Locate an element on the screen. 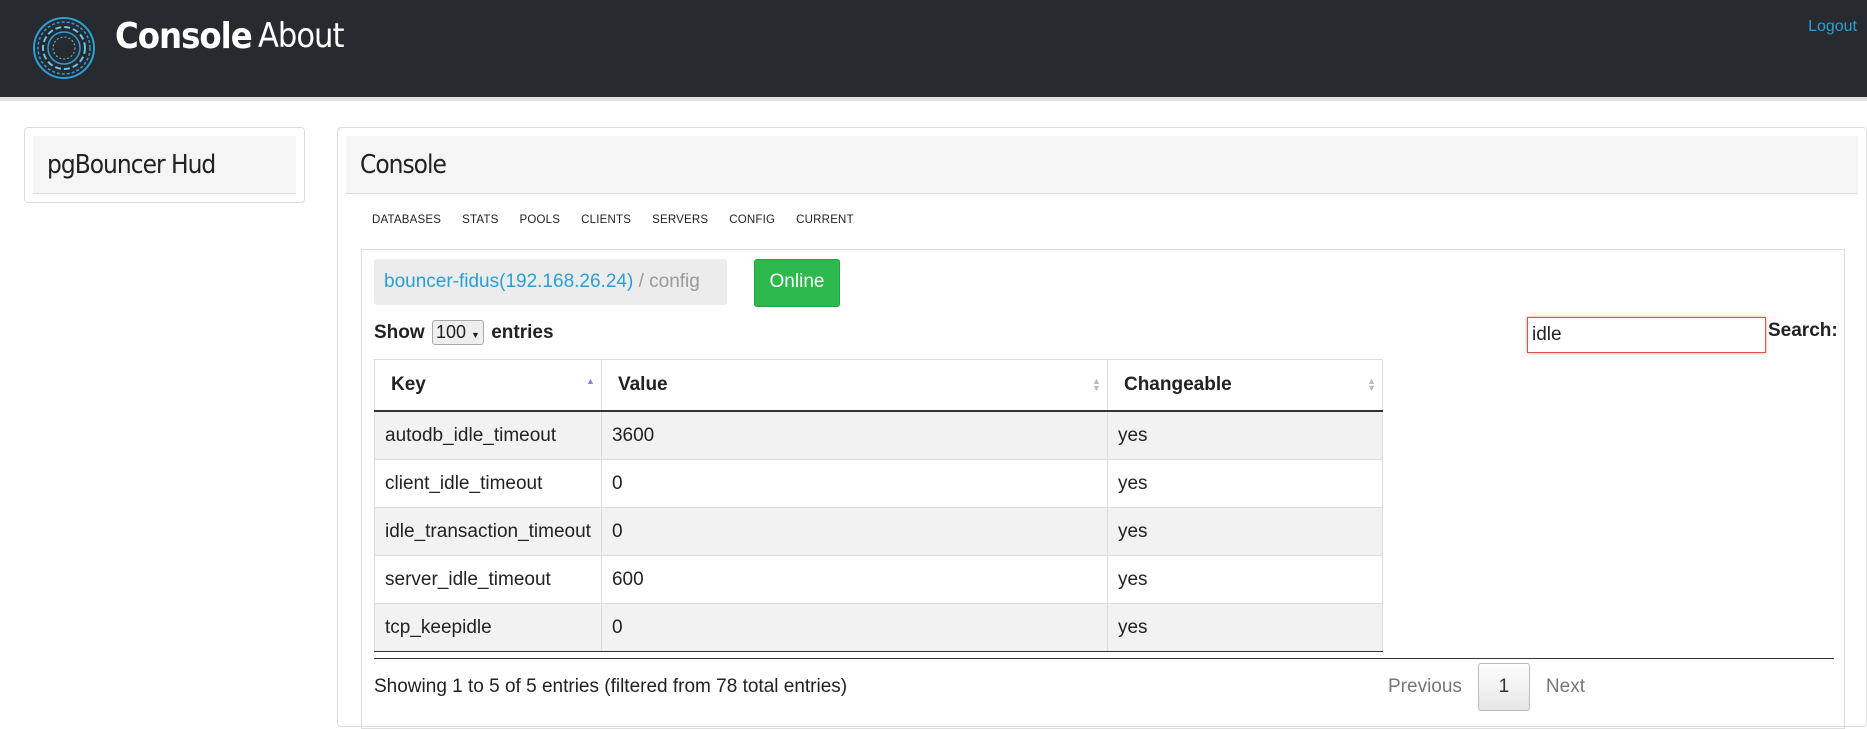 Image resolution: width=1867 pixels, height=729 pixels. breadcrumb: bouncer-fidus(192.168.26.24) / config is located at coordinates (550, 282).